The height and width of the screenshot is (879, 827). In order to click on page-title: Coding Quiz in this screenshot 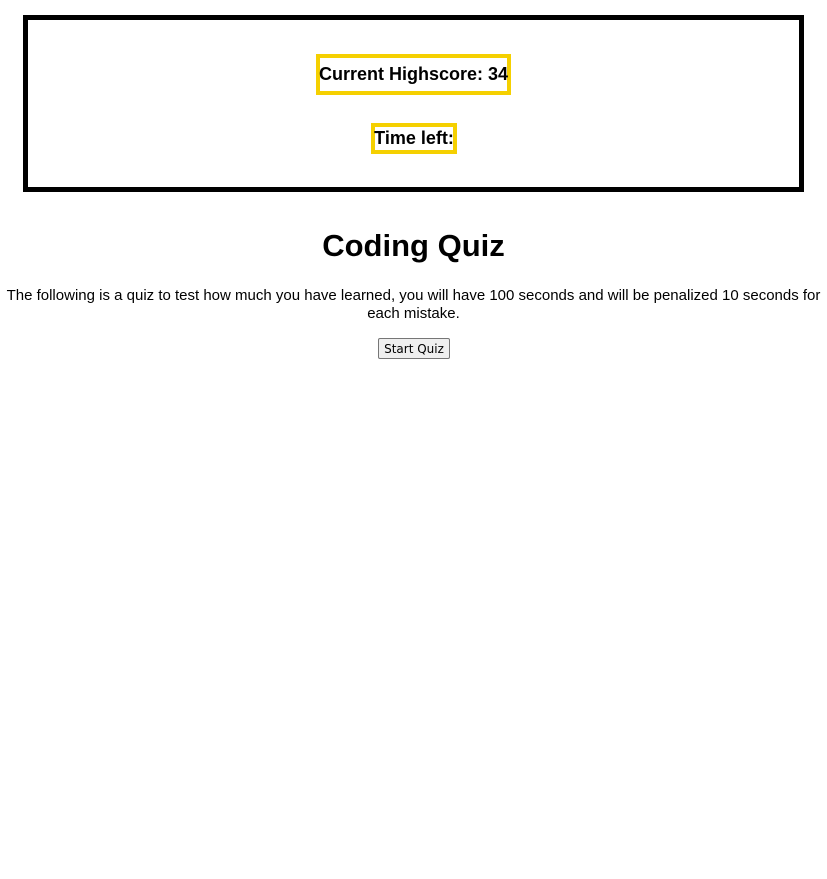, I will do `click(413, 245)`.